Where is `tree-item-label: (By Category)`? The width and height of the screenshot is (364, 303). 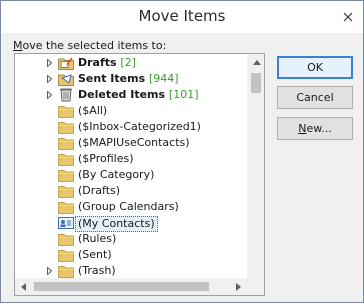
tree-item-label: (By Category) is located at coordinates (116, 175).